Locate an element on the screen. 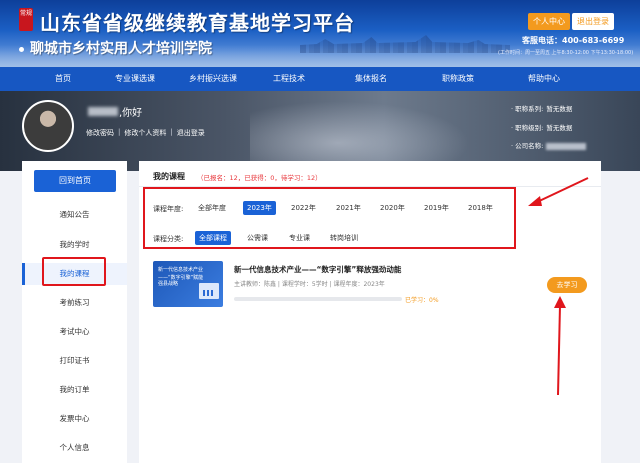 The image size is (640, 463). logout-link: 退出登录 is located at coordinates (191, 133).